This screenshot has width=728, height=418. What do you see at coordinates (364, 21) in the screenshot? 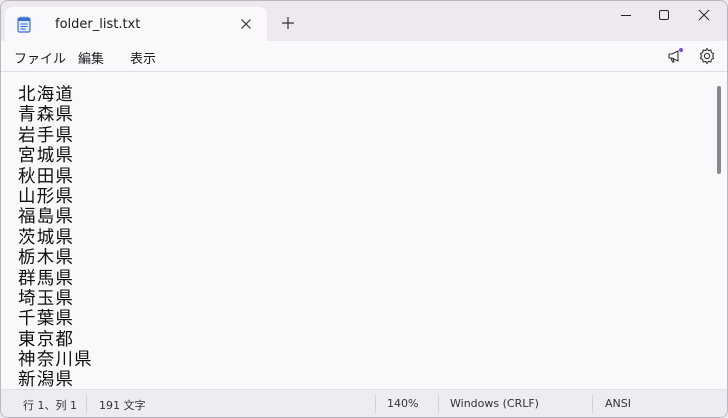
I see `title-bar: folder_list.txt` at bounding box center [364, 21].